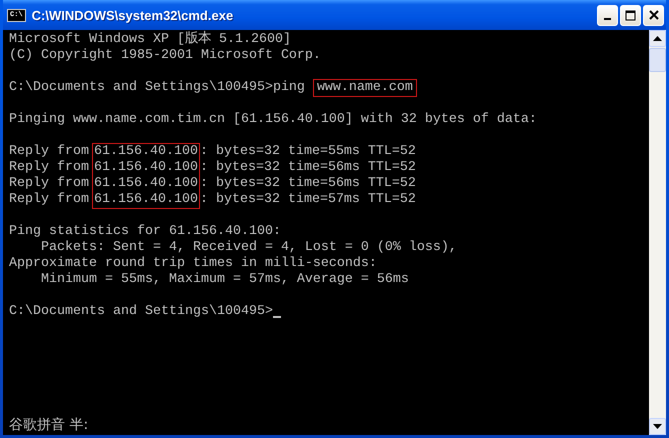 This screenshot has width=669, height=438. I want to click on window-title: C:\WINDOWS\system32\cmd.exe, so click(133, 15).